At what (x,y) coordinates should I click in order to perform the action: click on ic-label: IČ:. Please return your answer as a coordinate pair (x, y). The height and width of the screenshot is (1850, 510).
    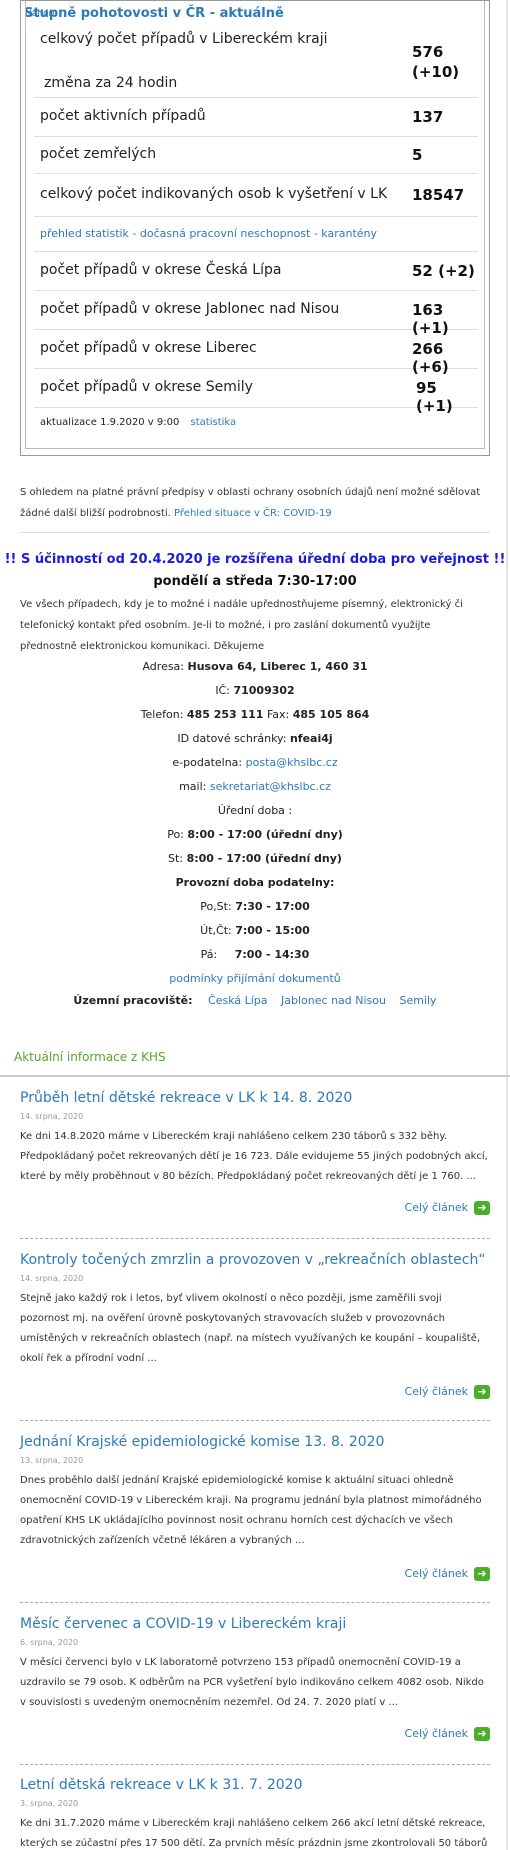
    Looking at the image, I should click on (222, 690).